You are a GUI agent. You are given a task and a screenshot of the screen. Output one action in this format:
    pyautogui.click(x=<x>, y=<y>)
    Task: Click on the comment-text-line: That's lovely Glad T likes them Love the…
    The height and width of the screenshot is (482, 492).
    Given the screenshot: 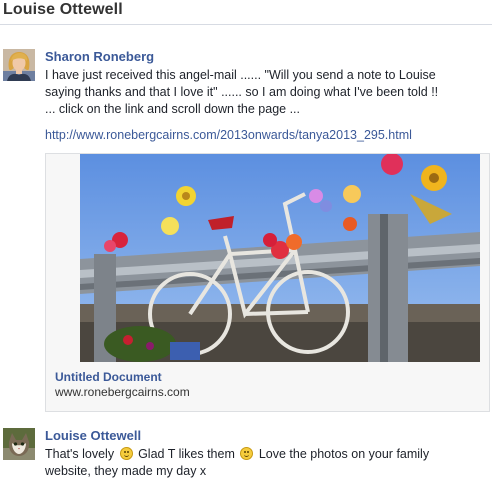 What is the action you would take?
    pyautogui.click(x=237, y=454)
    